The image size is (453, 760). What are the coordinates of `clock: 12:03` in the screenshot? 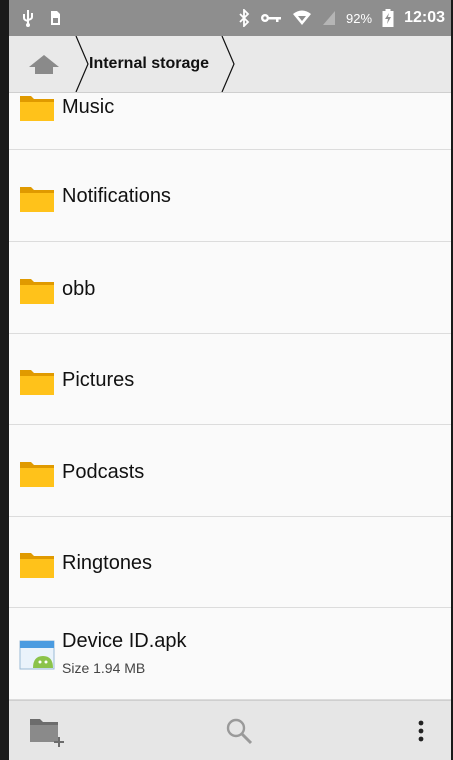 It's located at (424, 17).